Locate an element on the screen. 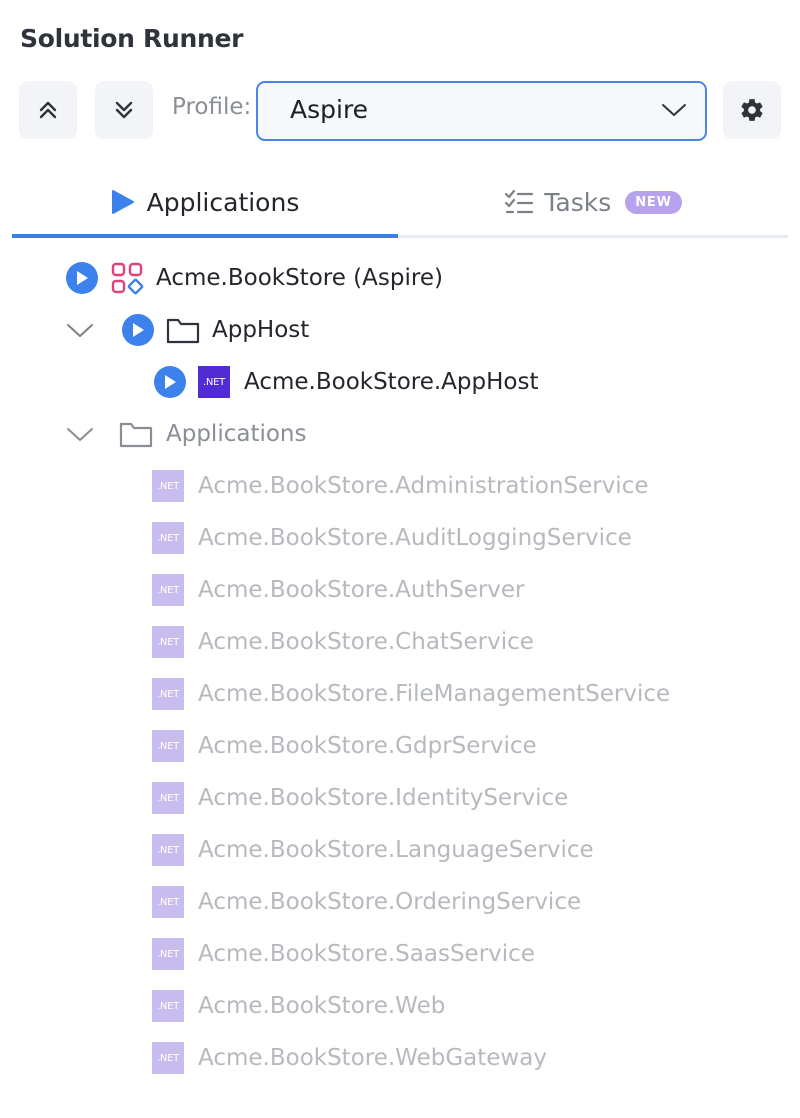  profile-select-value: Aspire is located at coordinates (329, 109).